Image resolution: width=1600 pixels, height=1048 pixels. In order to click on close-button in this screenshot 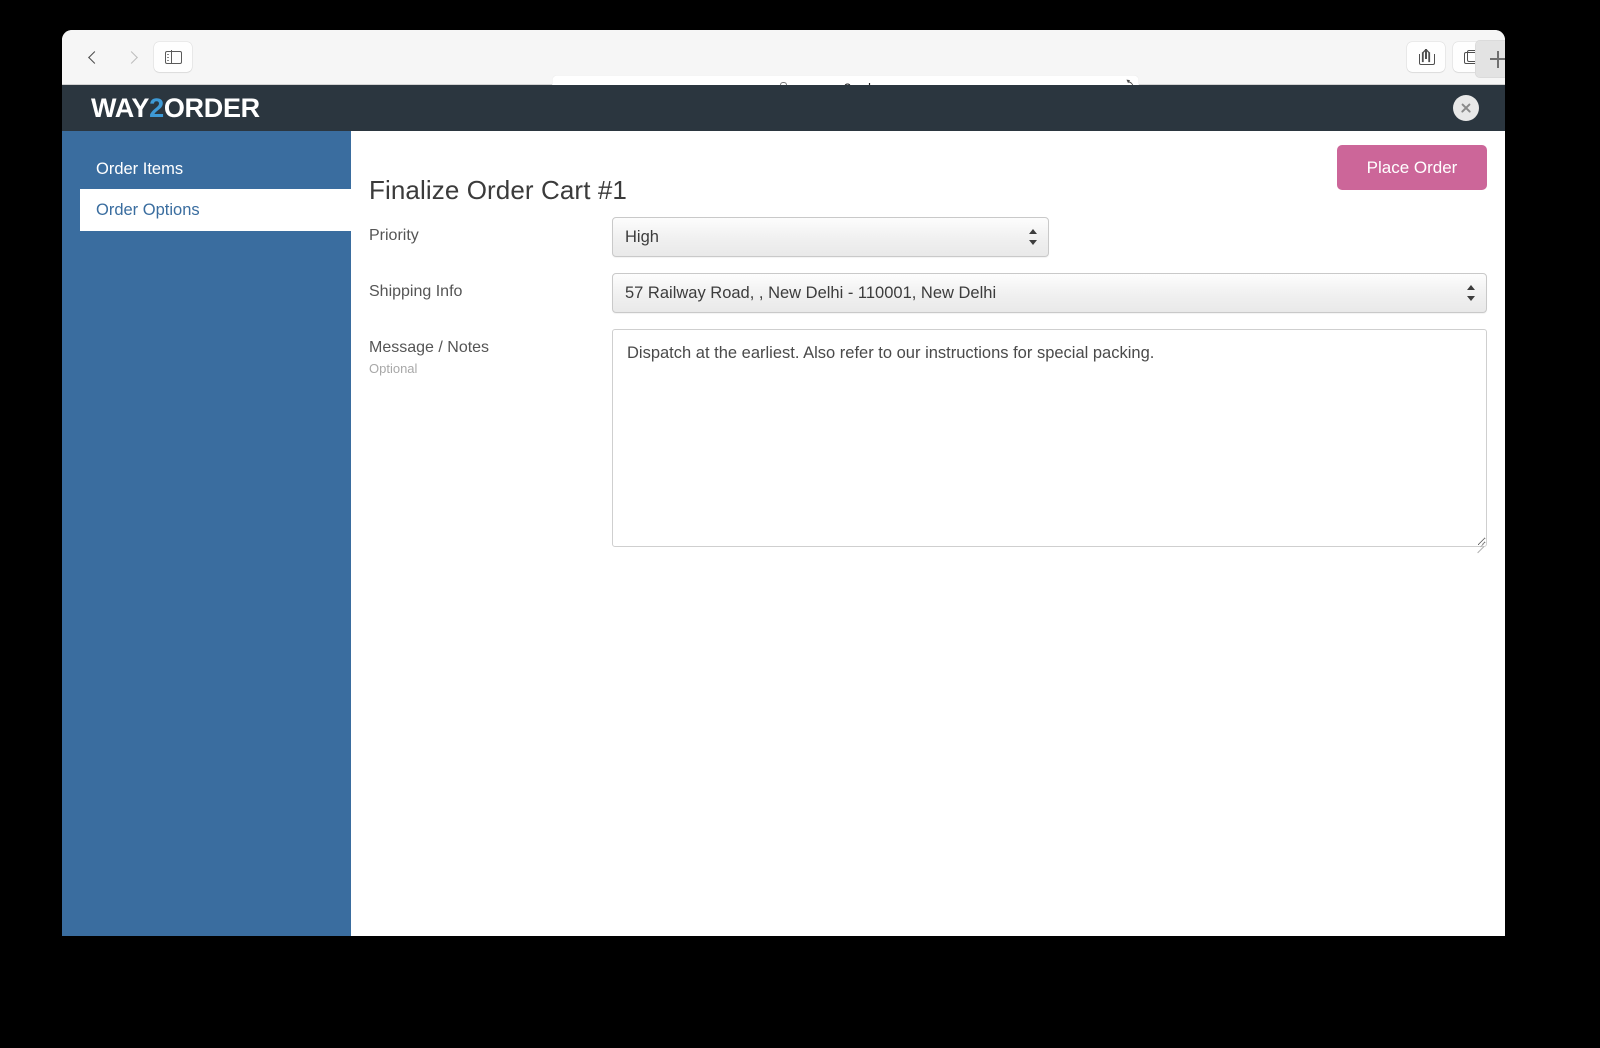, I will do `click(1466, 108)`.